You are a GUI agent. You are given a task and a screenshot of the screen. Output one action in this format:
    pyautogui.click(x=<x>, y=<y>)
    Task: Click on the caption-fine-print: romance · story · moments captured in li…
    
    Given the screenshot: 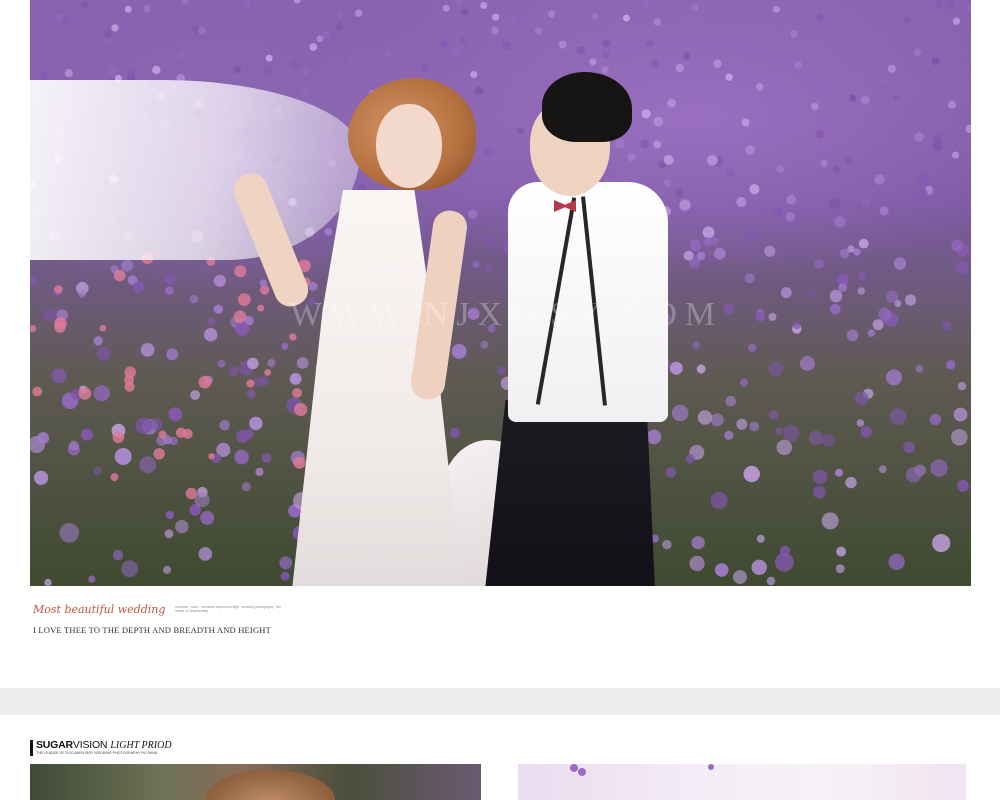 What is the action you would take?
    pyautogui.click(x=228, y=609)
    